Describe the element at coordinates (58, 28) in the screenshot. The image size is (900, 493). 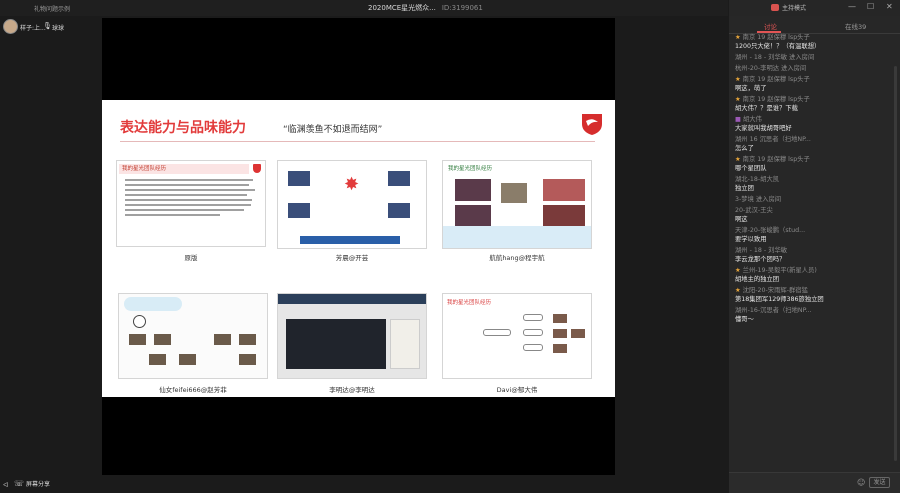
I see `participant-name: 球球` at that location.